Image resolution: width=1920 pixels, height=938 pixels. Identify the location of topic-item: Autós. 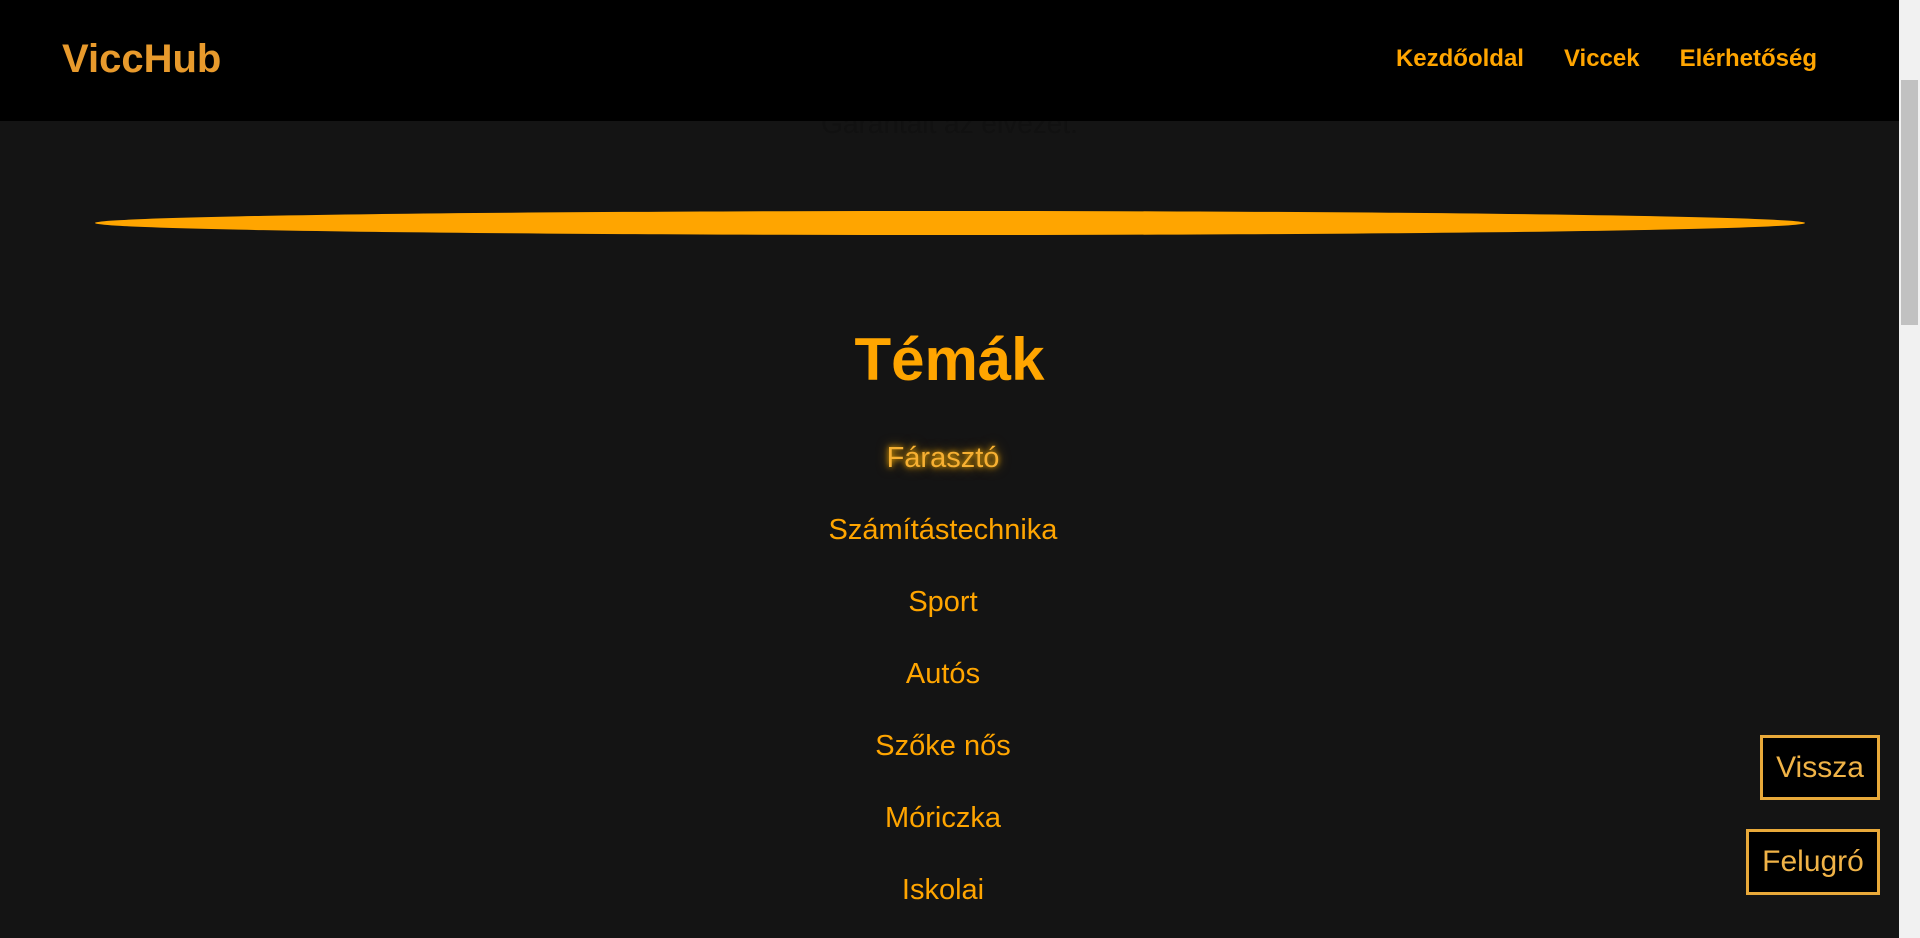
(943, 688).